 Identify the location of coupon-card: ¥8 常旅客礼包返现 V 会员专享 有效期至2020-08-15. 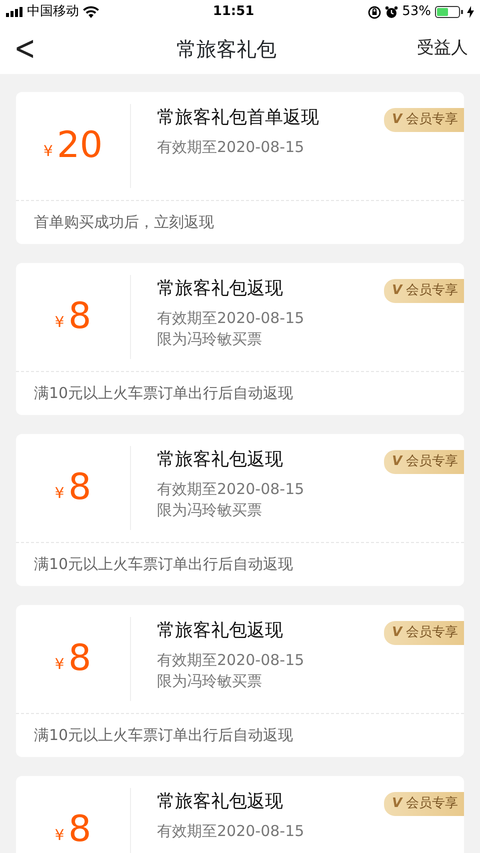
(240, 814).